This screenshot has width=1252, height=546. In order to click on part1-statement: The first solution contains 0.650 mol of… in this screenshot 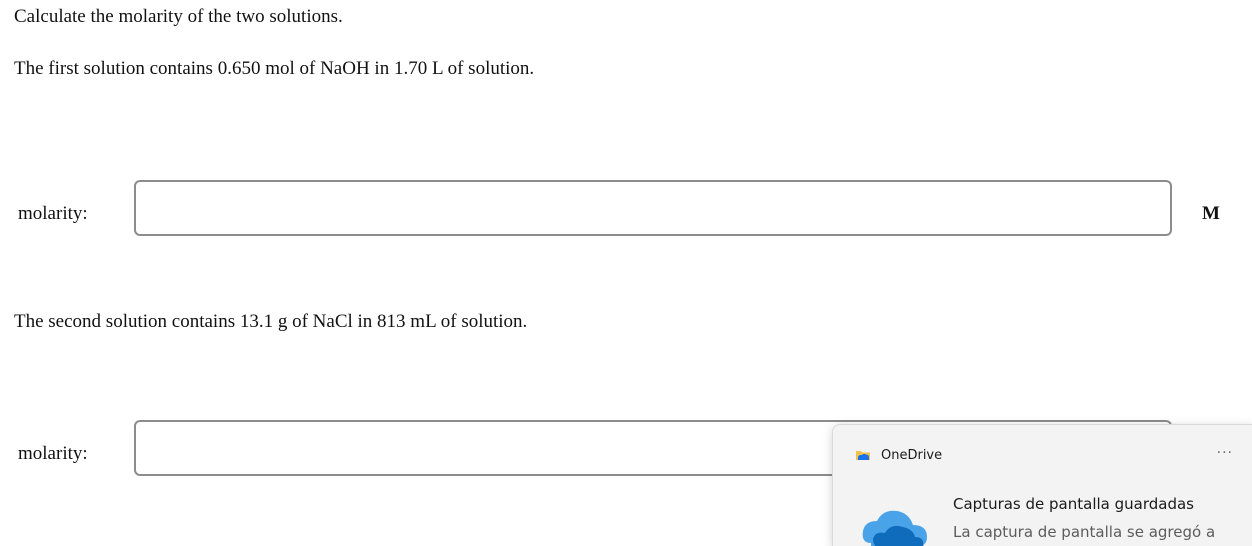, I will do `click(274, 68)`.